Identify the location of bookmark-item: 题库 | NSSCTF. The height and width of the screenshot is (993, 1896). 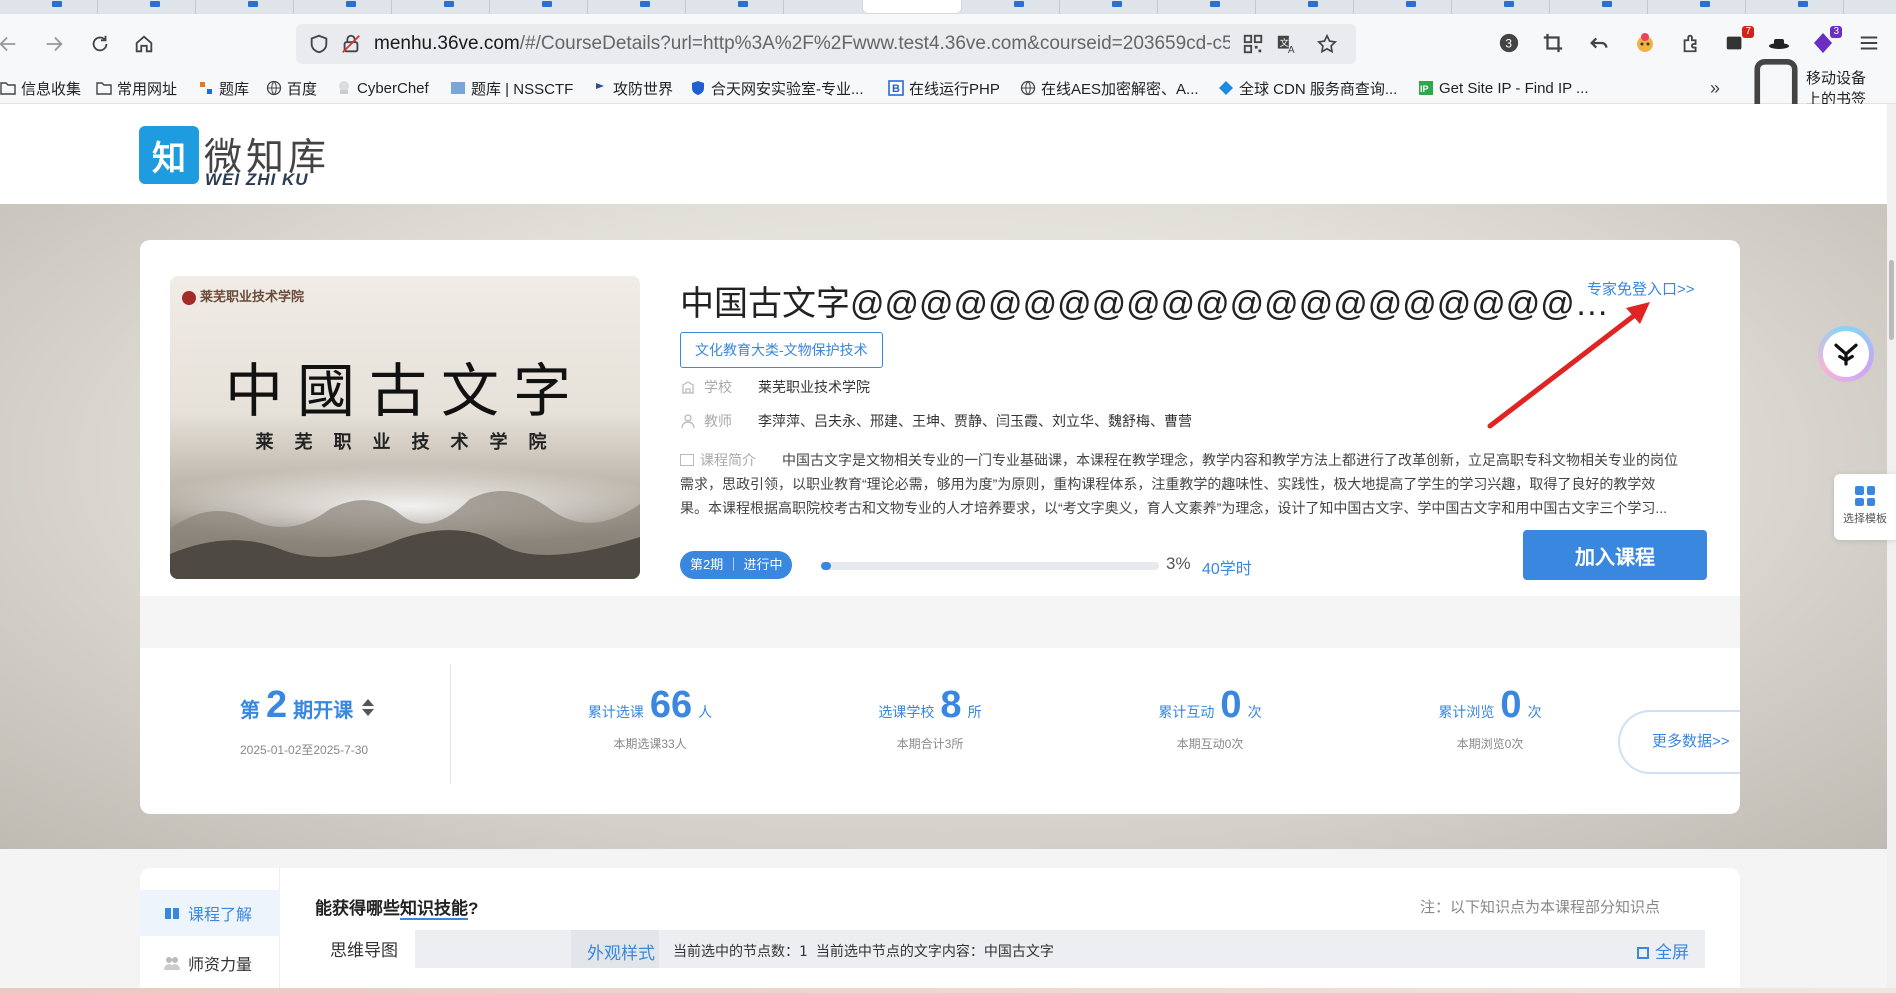
(511, 88).